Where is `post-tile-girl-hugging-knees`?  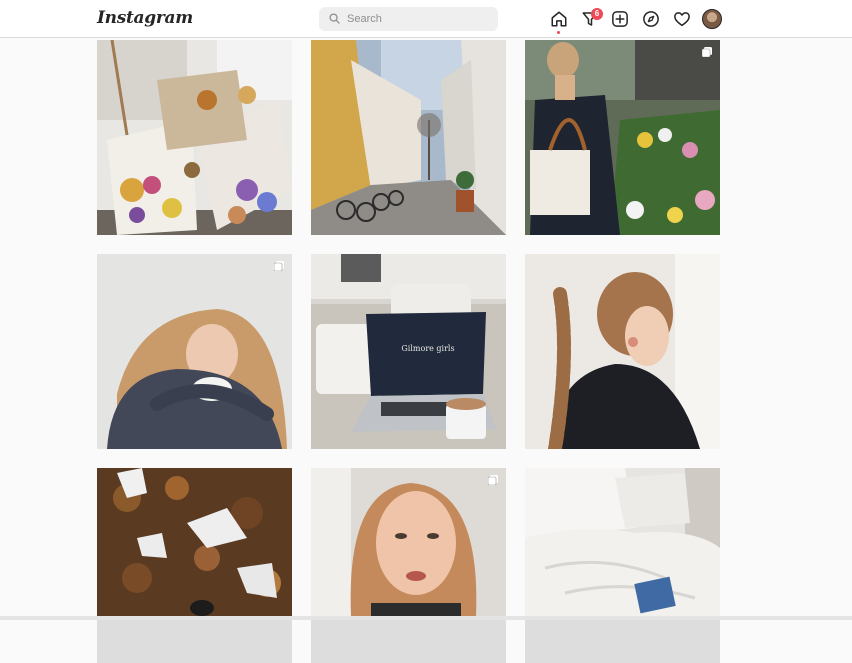
post-tile-girl-hugging-knees is located at coordinates (194, 351).